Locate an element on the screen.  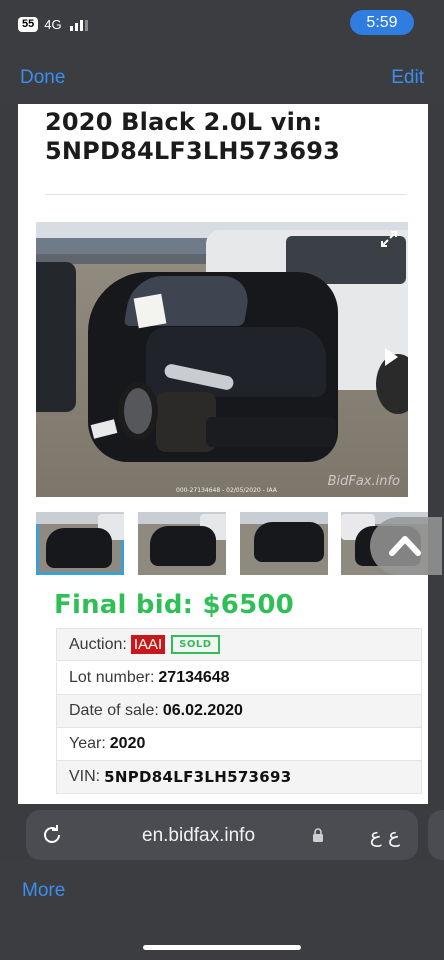
url-text: en.bidfax.info is located at coordinates (198, 836).